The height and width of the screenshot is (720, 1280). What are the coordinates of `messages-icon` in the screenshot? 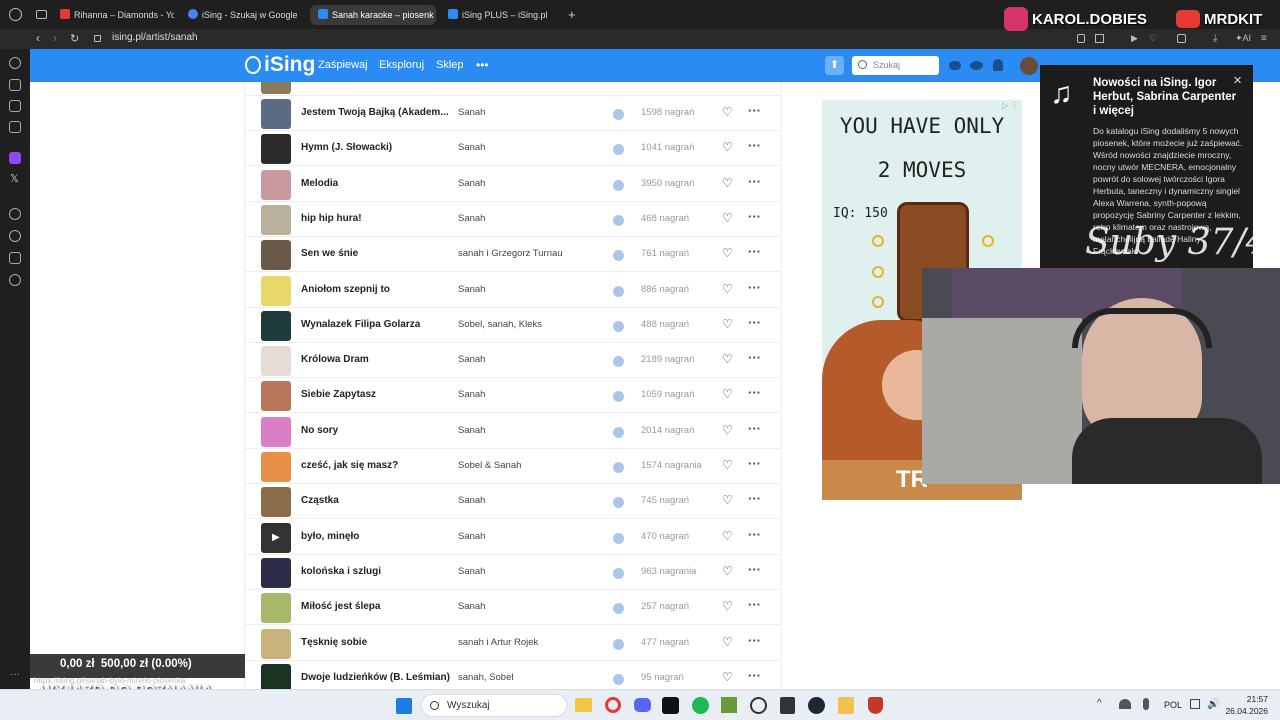 It's located at (955, 65).